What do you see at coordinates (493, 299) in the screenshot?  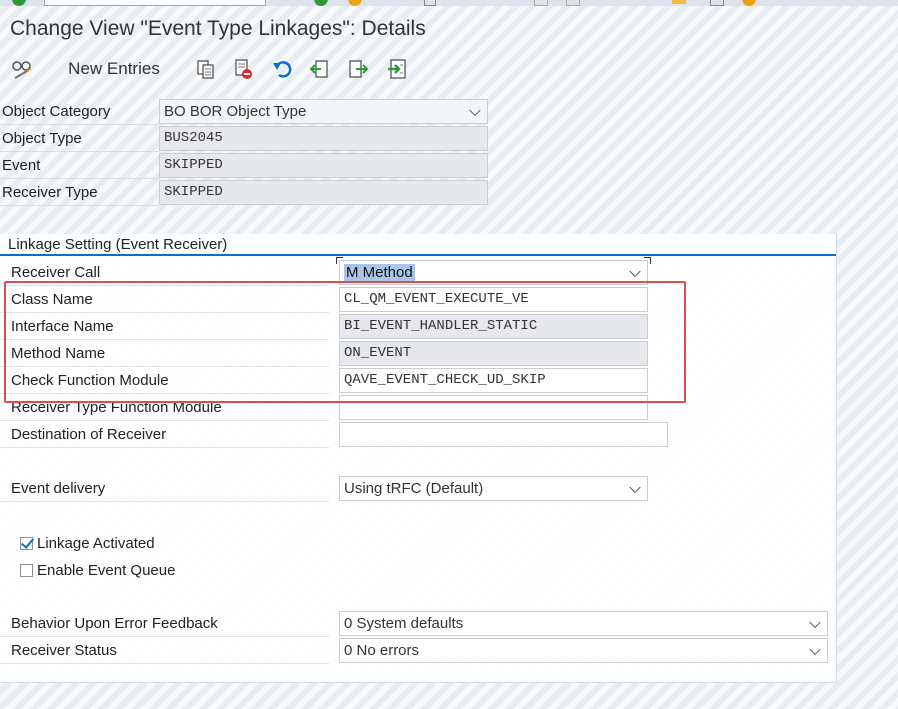 I see `class-name-field: CL_QM_EVENT_EXECUTE_VE` at bounding box center [493, 299].